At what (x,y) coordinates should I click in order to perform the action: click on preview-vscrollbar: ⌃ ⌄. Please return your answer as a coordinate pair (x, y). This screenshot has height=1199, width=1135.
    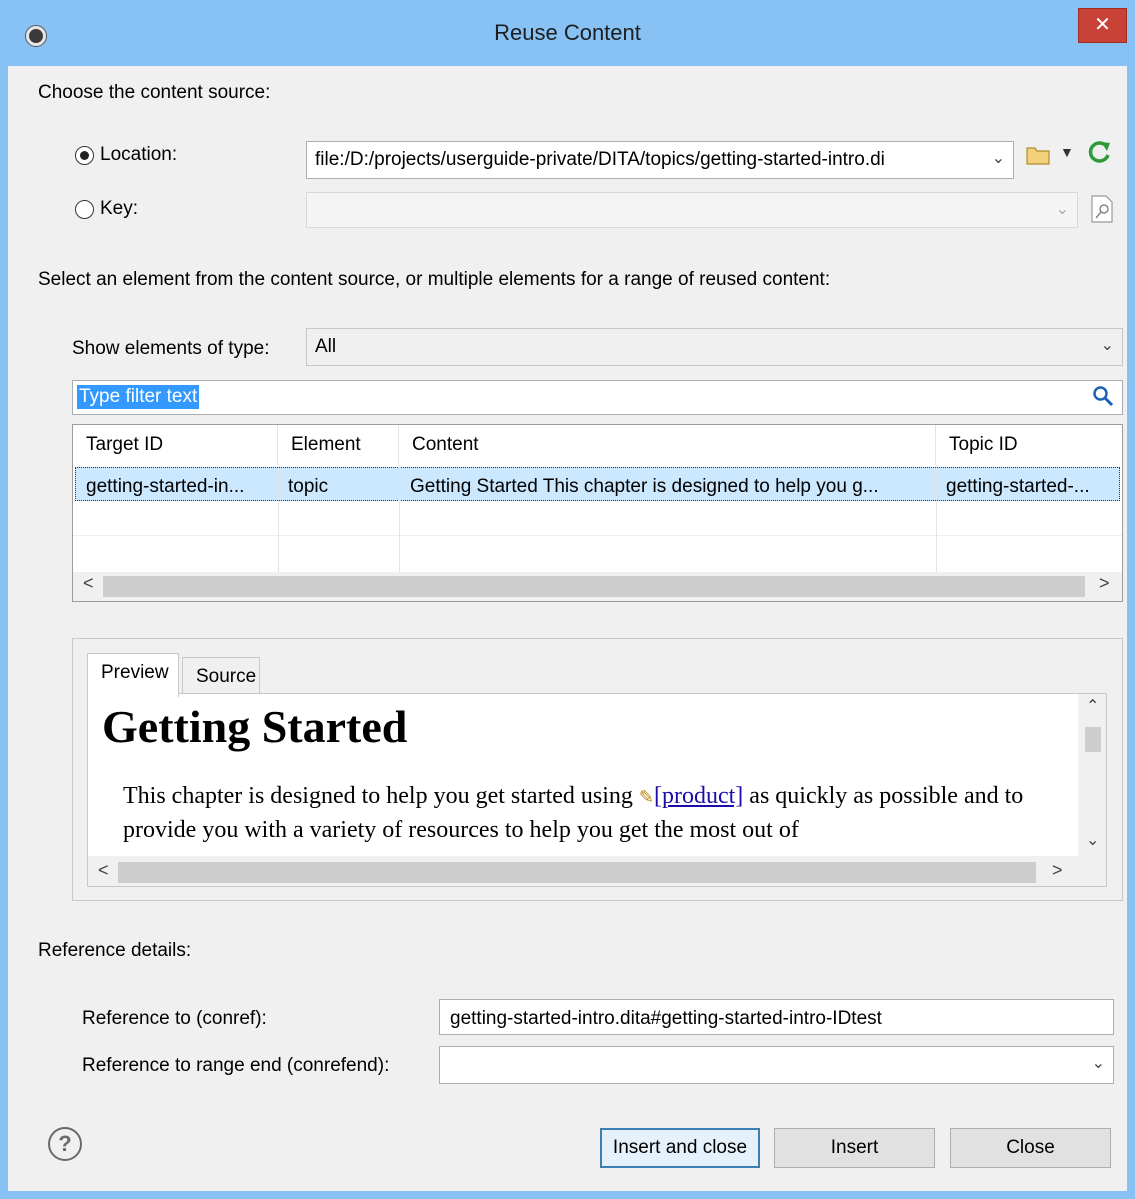
    Looking at the image, I should click on (1092, 775).